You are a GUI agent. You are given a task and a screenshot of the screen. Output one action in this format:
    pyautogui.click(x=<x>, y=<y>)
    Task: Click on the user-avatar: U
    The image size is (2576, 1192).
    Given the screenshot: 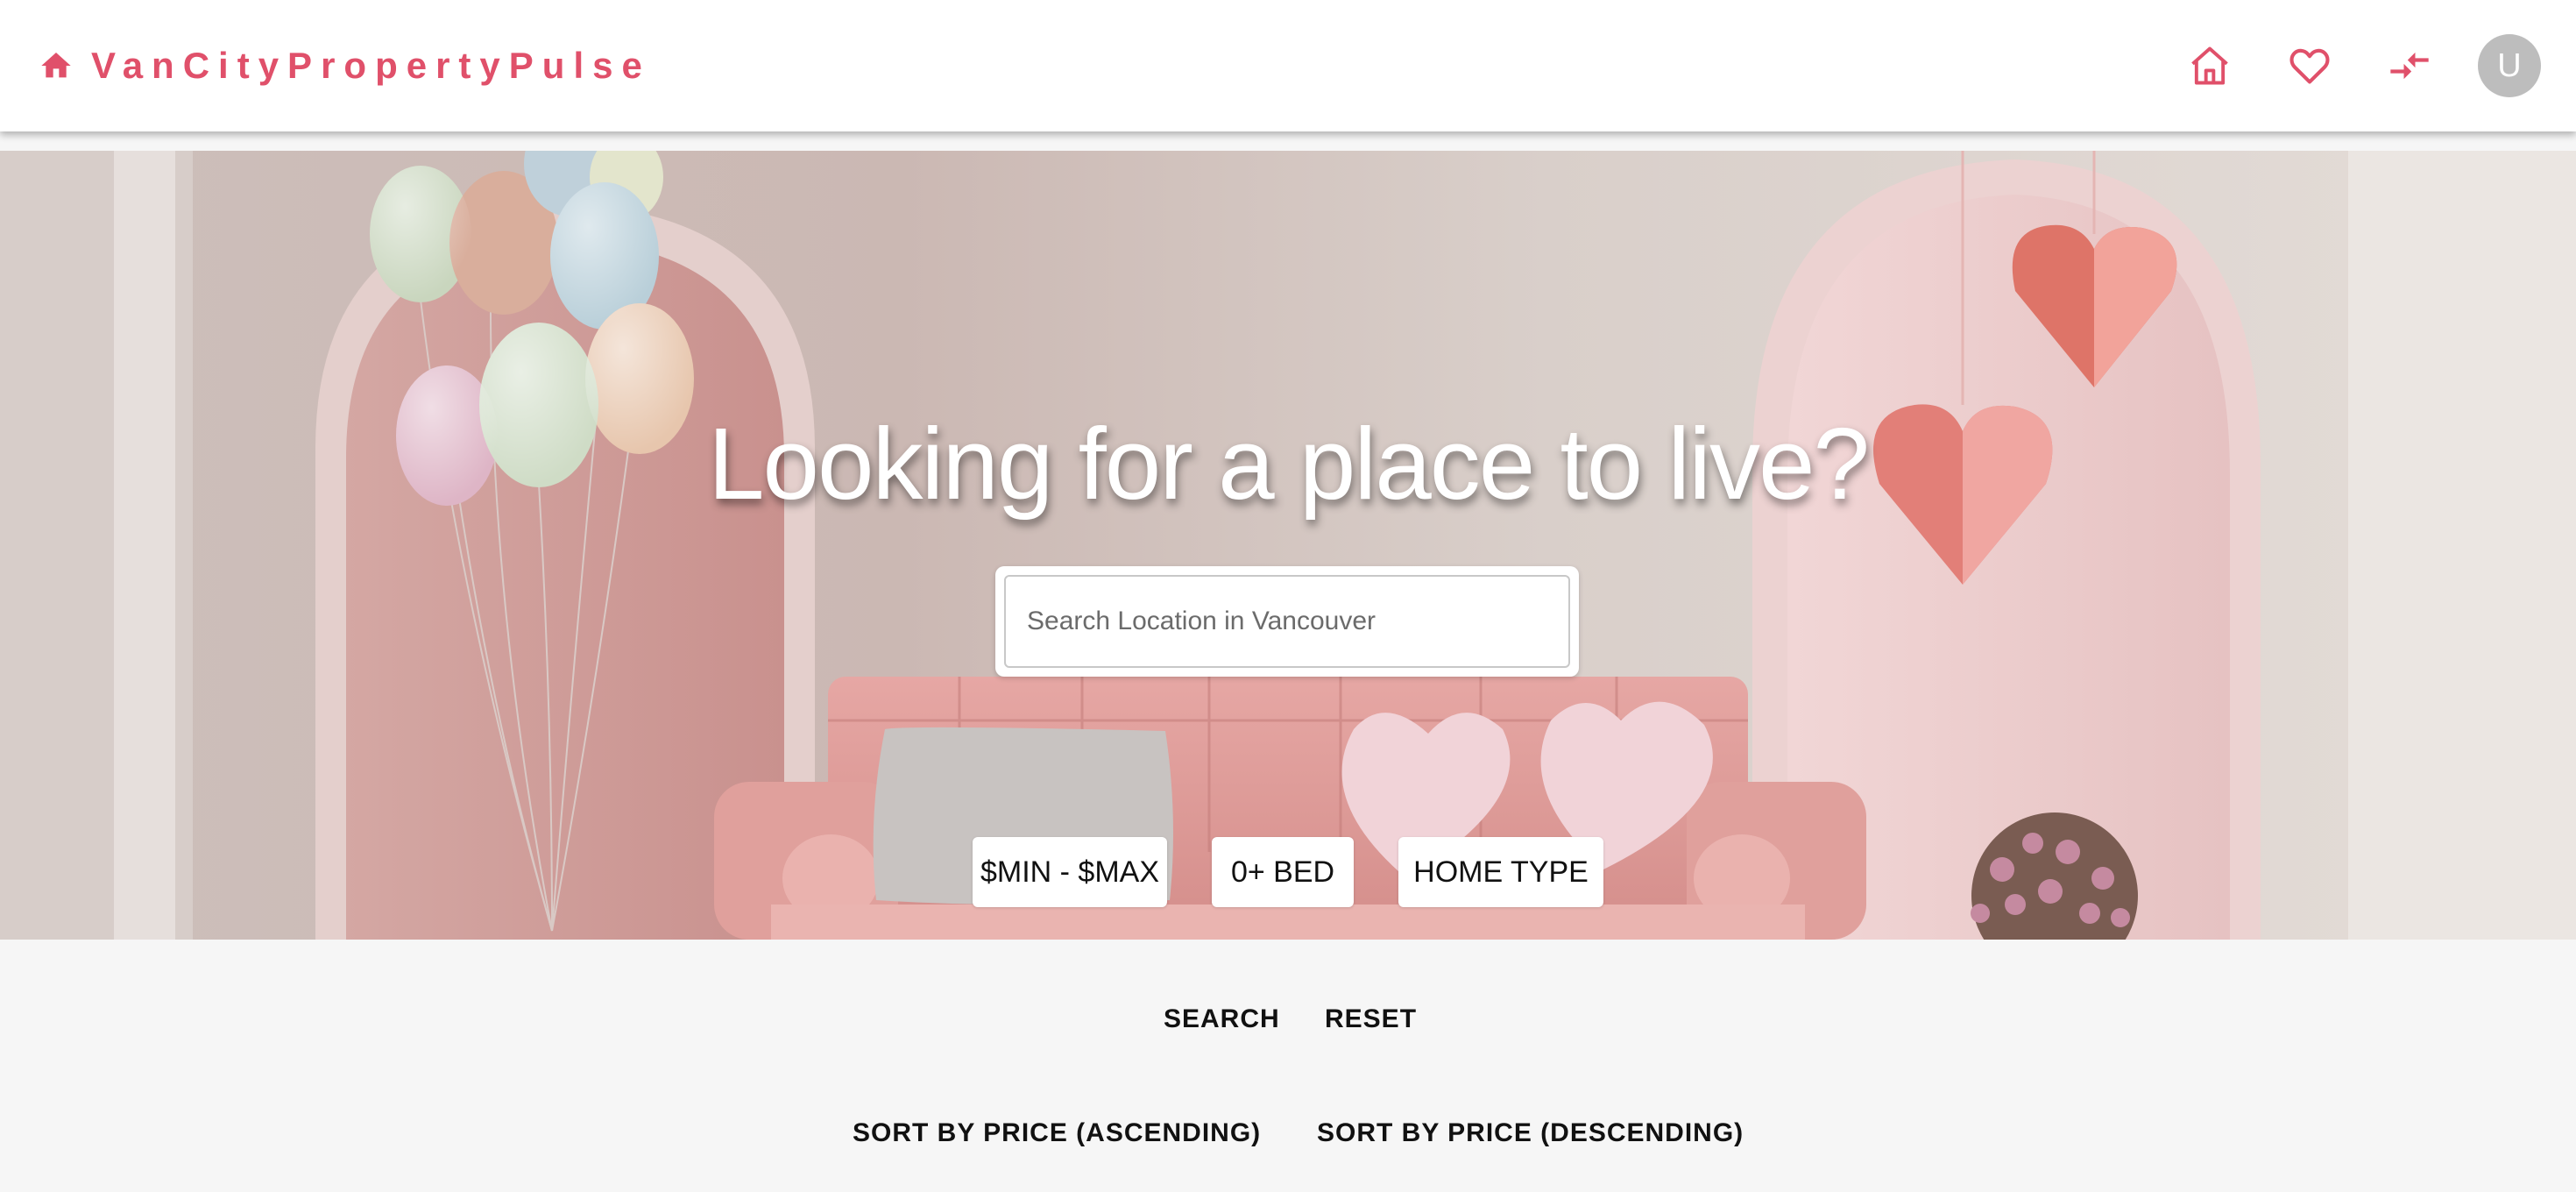 What is the action you would take?
    pyautogui.click(x=2509, y=65)
    